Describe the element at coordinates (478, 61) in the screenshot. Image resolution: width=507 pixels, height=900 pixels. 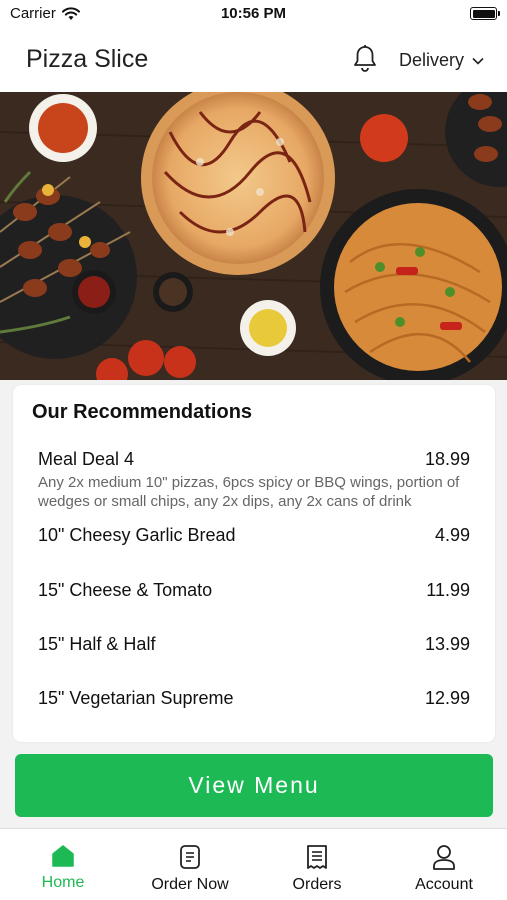
I see `chevron-down-icon` at that location.